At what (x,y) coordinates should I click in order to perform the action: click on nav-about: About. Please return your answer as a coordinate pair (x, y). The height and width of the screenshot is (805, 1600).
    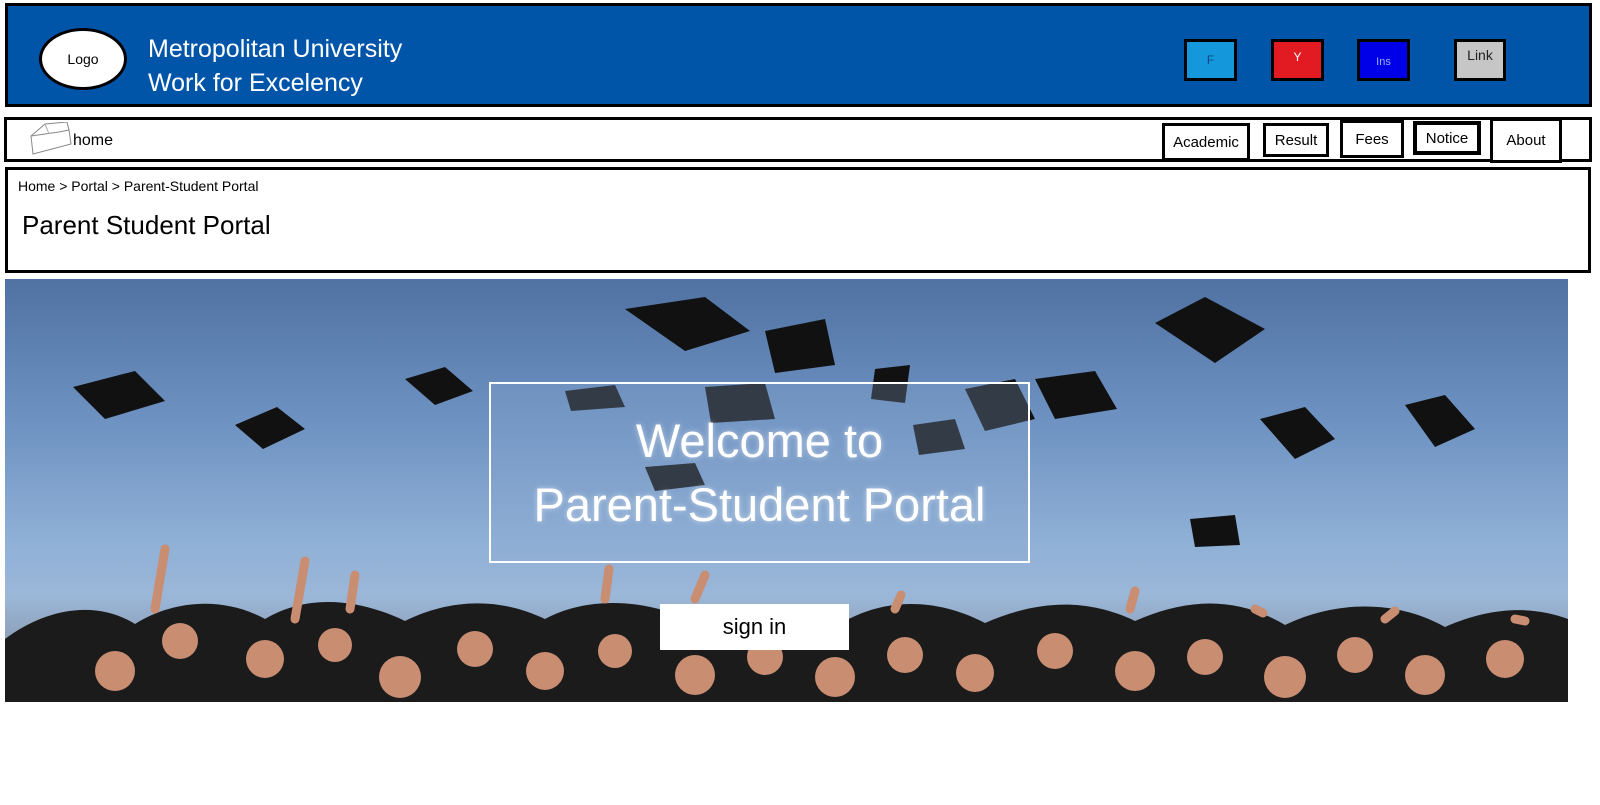
    Looking at the image, I should click on (1526, 140).